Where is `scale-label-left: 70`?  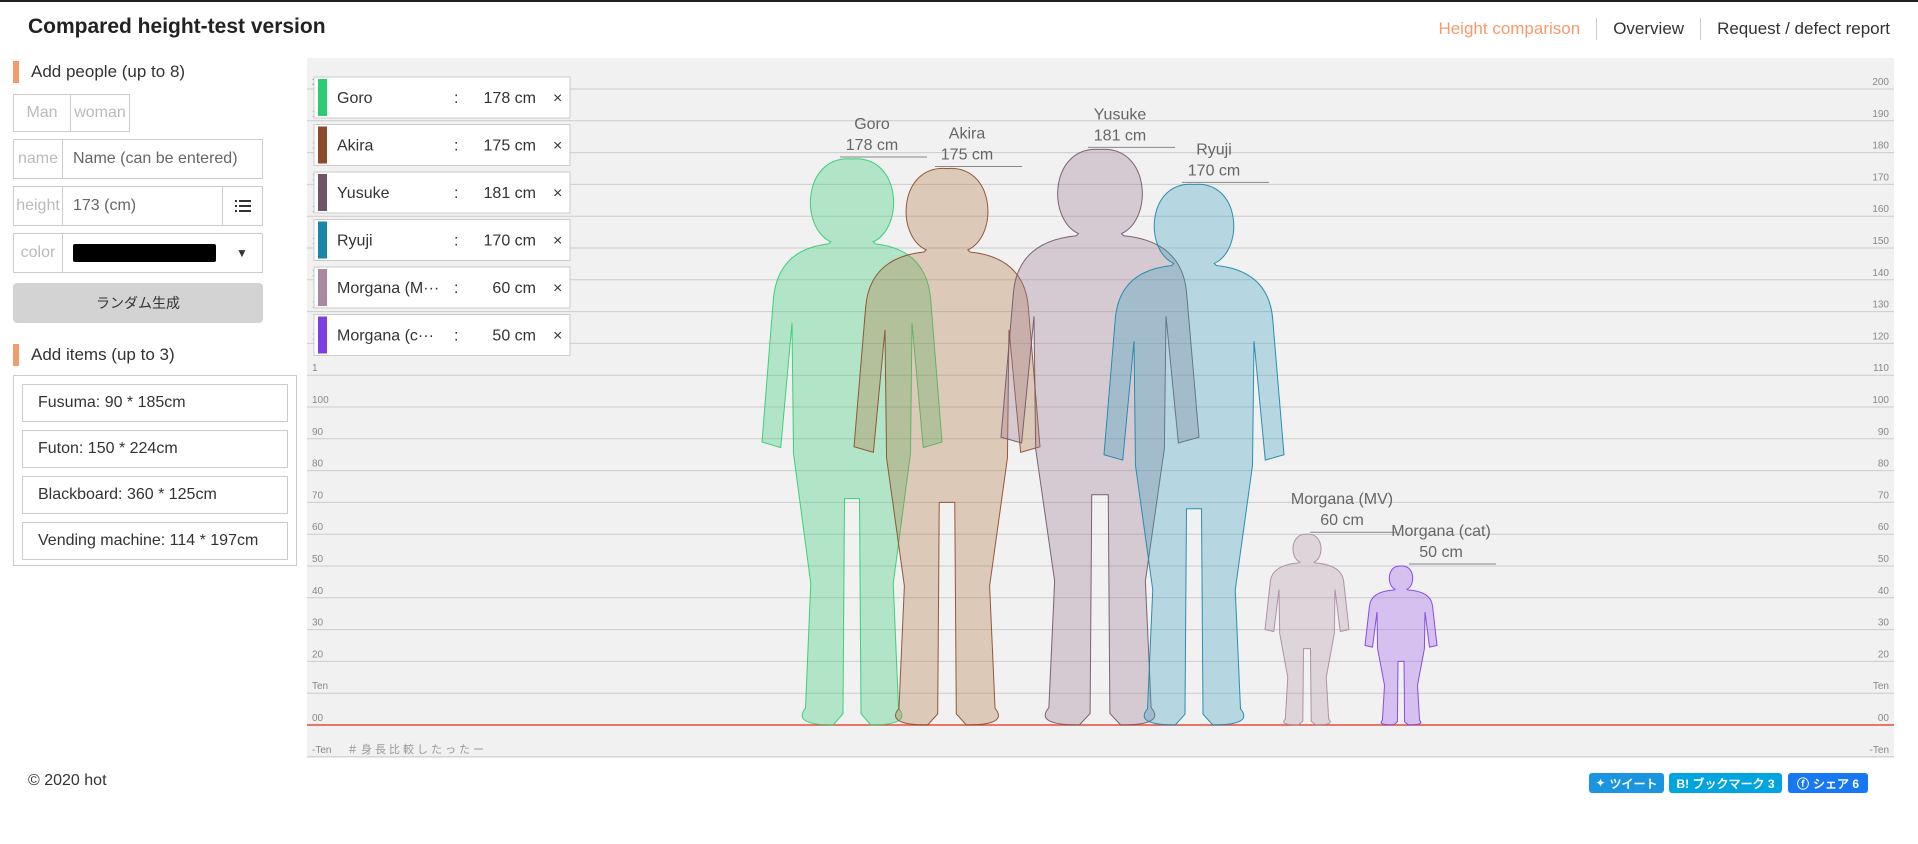
scale-label-left: 70 is located at coordinates (318, 495).